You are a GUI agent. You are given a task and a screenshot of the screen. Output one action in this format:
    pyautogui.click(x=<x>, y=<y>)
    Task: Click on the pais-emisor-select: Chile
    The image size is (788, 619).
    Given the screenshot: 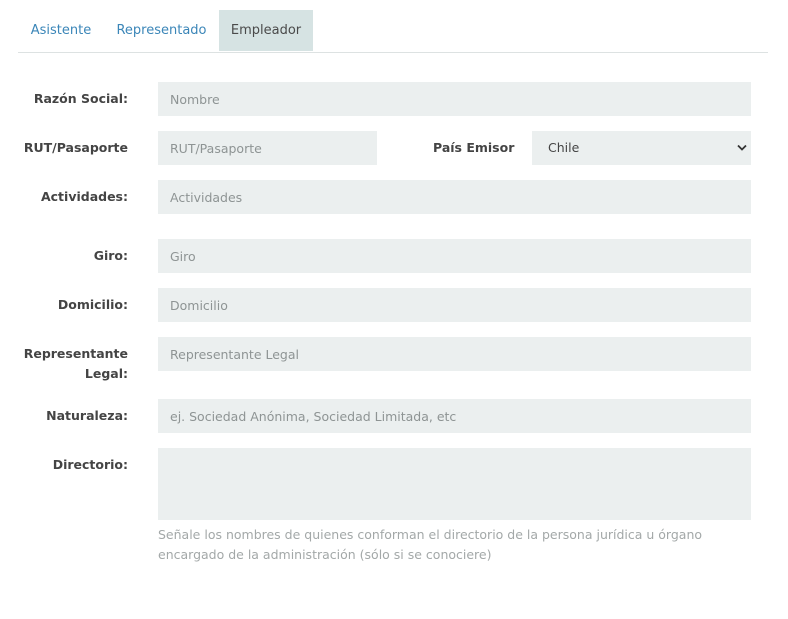 What is the action you would take?
    pyautogui.click(x=641, y=148)
    